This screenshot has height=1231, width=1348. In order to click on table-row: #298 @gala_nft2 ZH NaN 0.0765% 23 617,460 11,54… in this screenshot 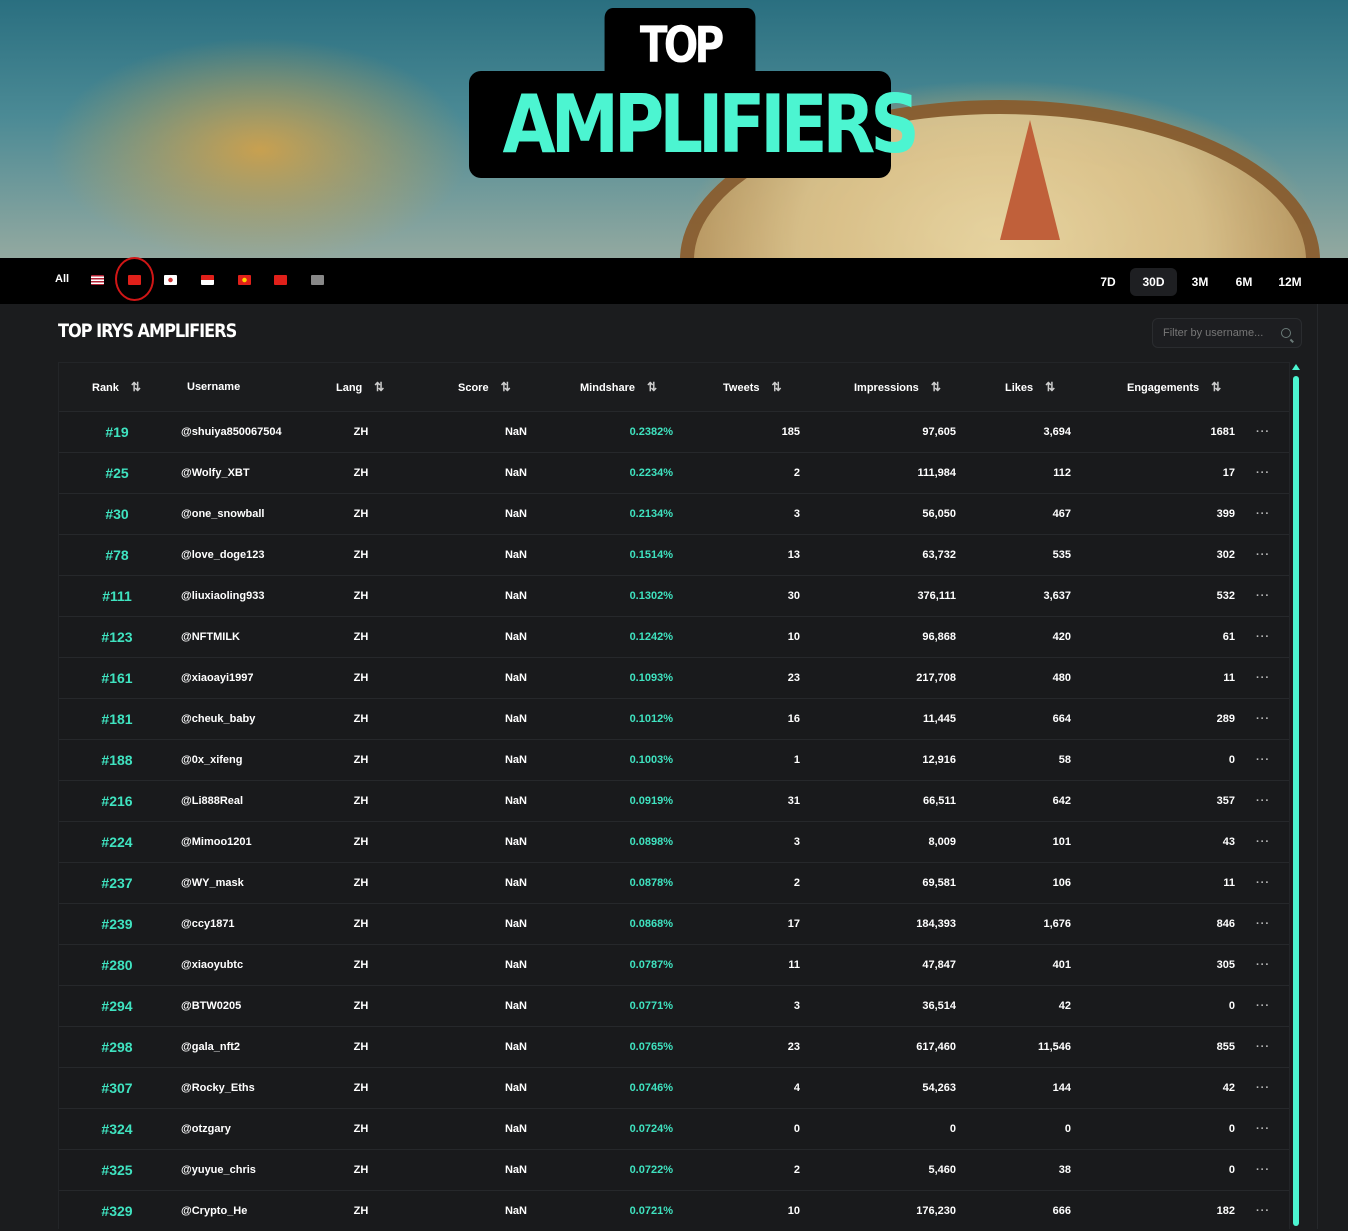, I will do `click(674, 1046)`.